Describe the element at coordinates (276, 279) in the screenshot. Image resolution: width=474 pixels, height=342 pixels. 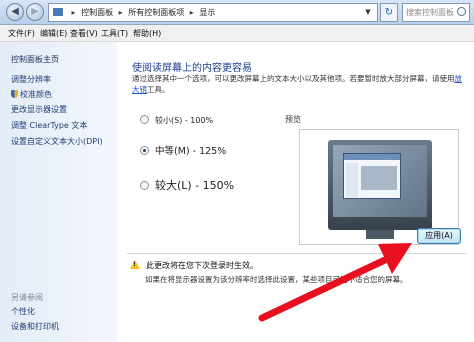
I see `note-text: 如果在将显示器设置为该分辨率时选择此设置，某些项目可能不适合您的屏幕。` at that location.